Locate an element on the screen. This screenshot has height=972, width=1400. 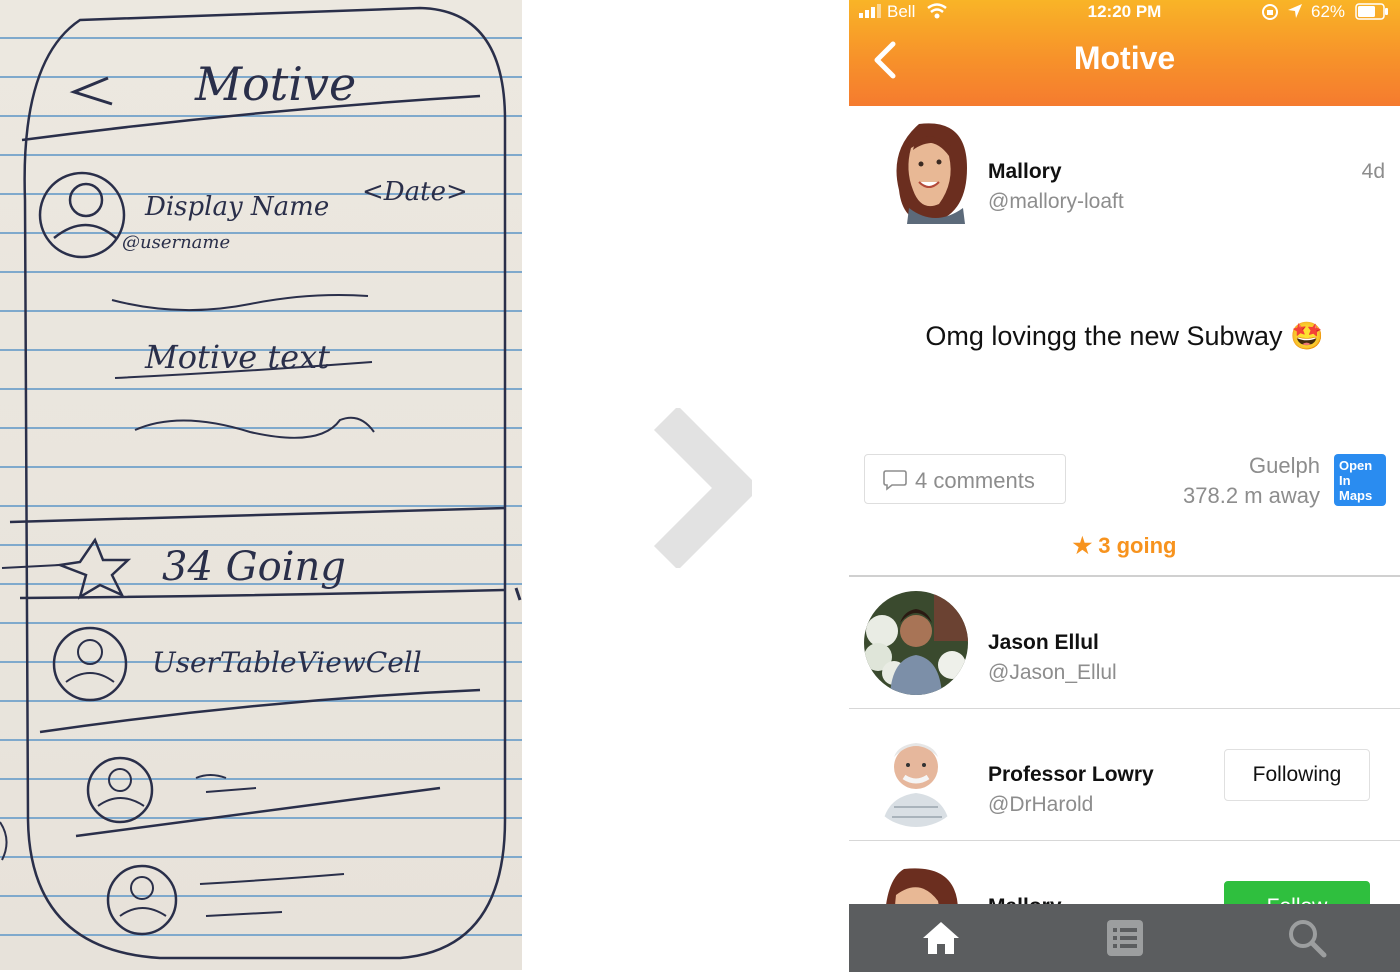
comments-button: 4 comments is located at coordinates (965, 479).